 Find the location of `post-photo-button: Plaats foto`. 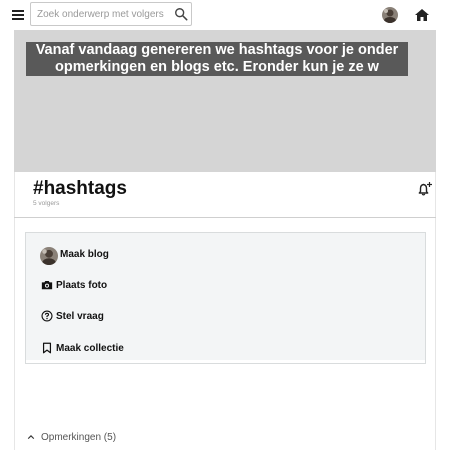

post-photo-button: Plaats foto is located at coordinates (73, 285).